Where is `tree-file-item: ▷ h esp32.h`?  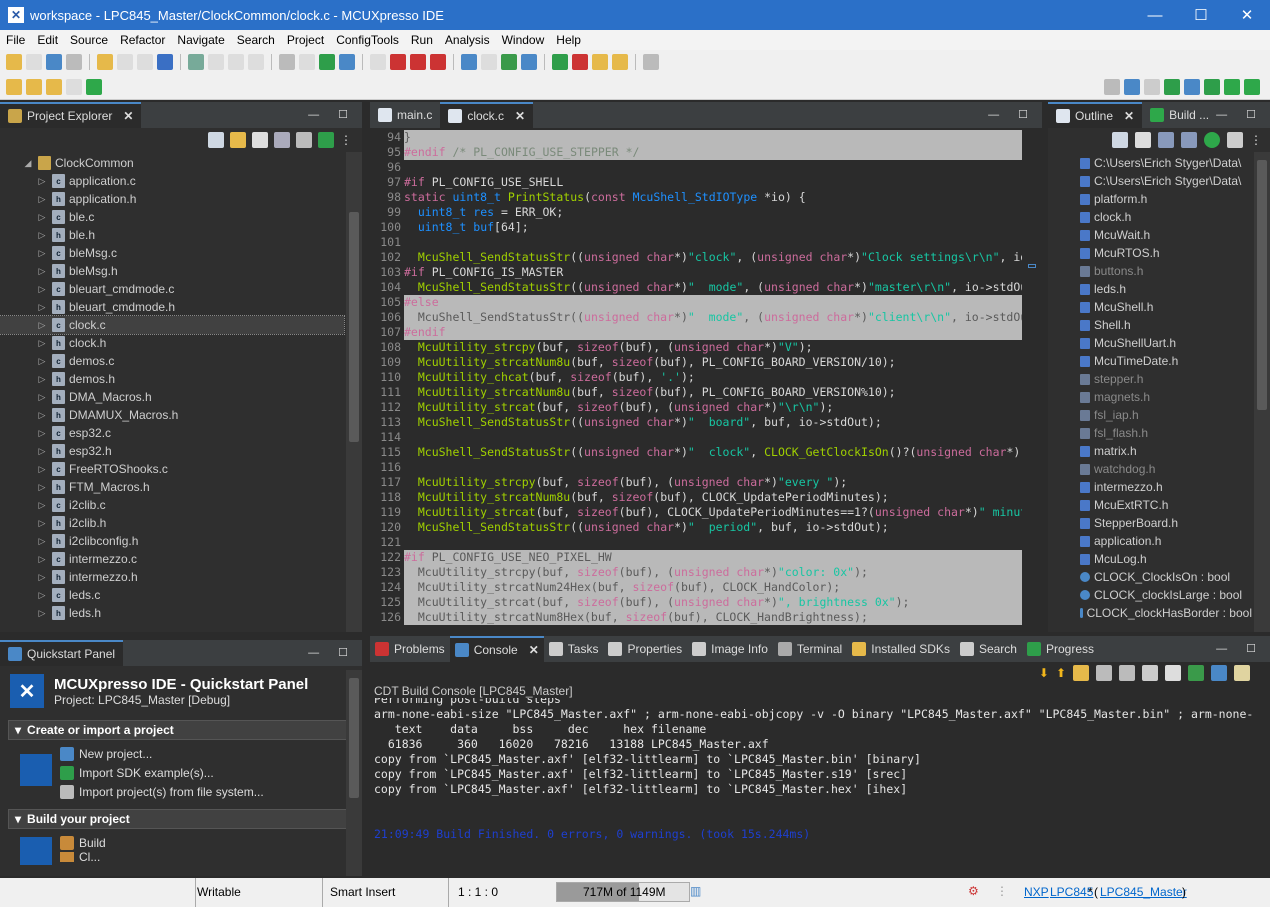
tree-file-item: ▷ h esp32.h is located at coordinates (172, 451).